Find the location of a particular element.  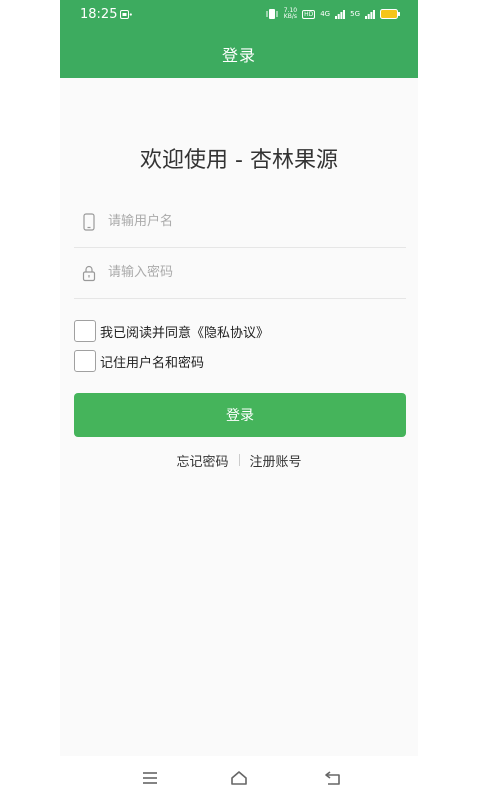

back-icon is located at coordinates (333, 778).